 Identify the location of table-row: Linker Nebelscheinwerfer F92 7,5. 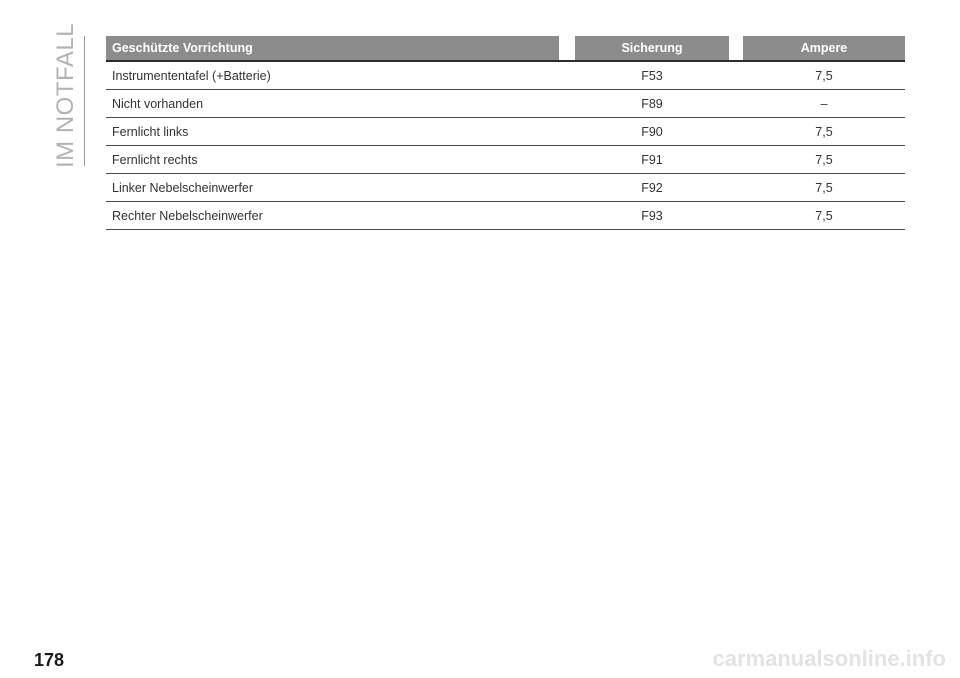
(505, 188).